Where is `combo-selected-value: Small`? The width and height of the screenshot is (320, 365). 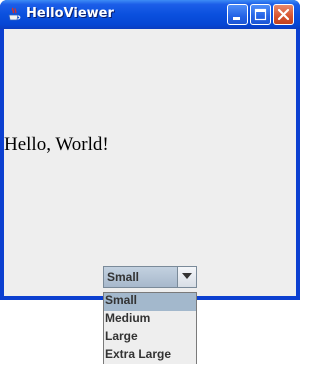 combo-selected-value: Small is located at coordinates (123, 277).